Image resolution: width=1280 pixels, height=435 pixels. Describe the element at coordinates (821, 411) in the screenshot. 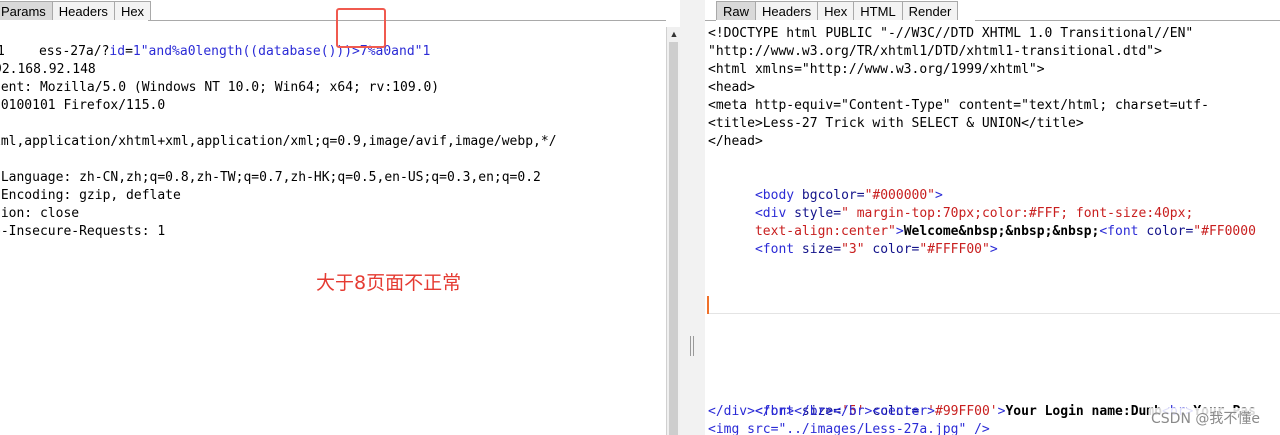

I see `code-line: </div></br></br></br><center>` at that location.